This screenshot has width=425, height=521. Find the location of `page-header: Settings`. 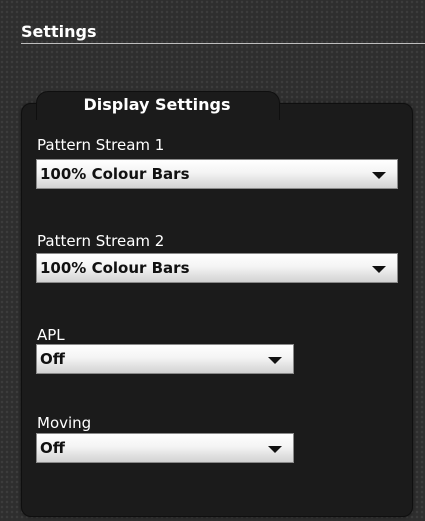

page-header: Settings is located at coordinates (212, 24).